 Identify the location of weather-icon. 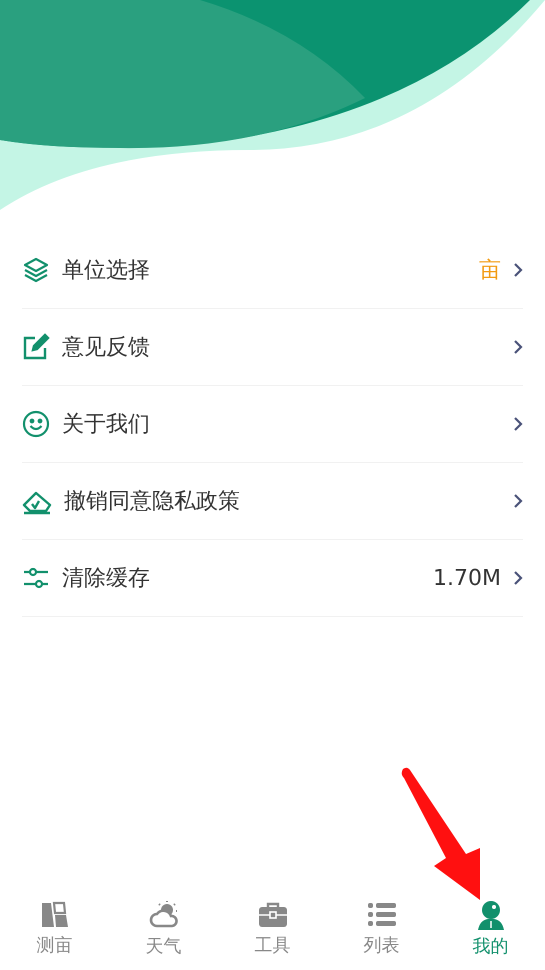
(164, 915).